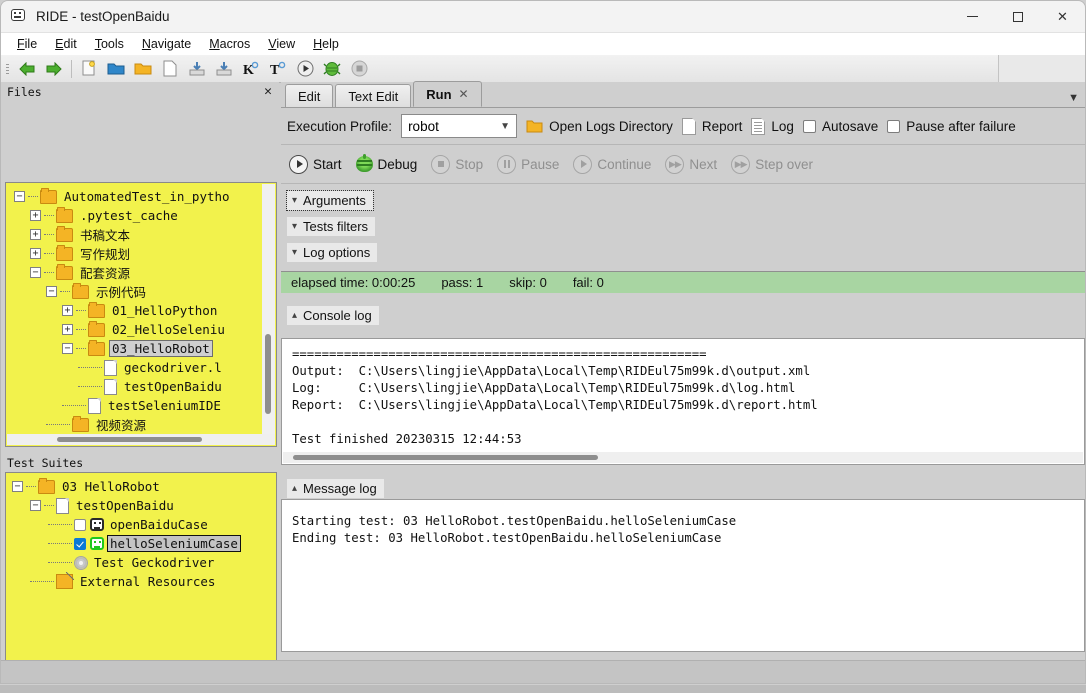  Describe the element at coordinates (278, 69) in the screenshot. I see `test-search-icon: T` at that location.